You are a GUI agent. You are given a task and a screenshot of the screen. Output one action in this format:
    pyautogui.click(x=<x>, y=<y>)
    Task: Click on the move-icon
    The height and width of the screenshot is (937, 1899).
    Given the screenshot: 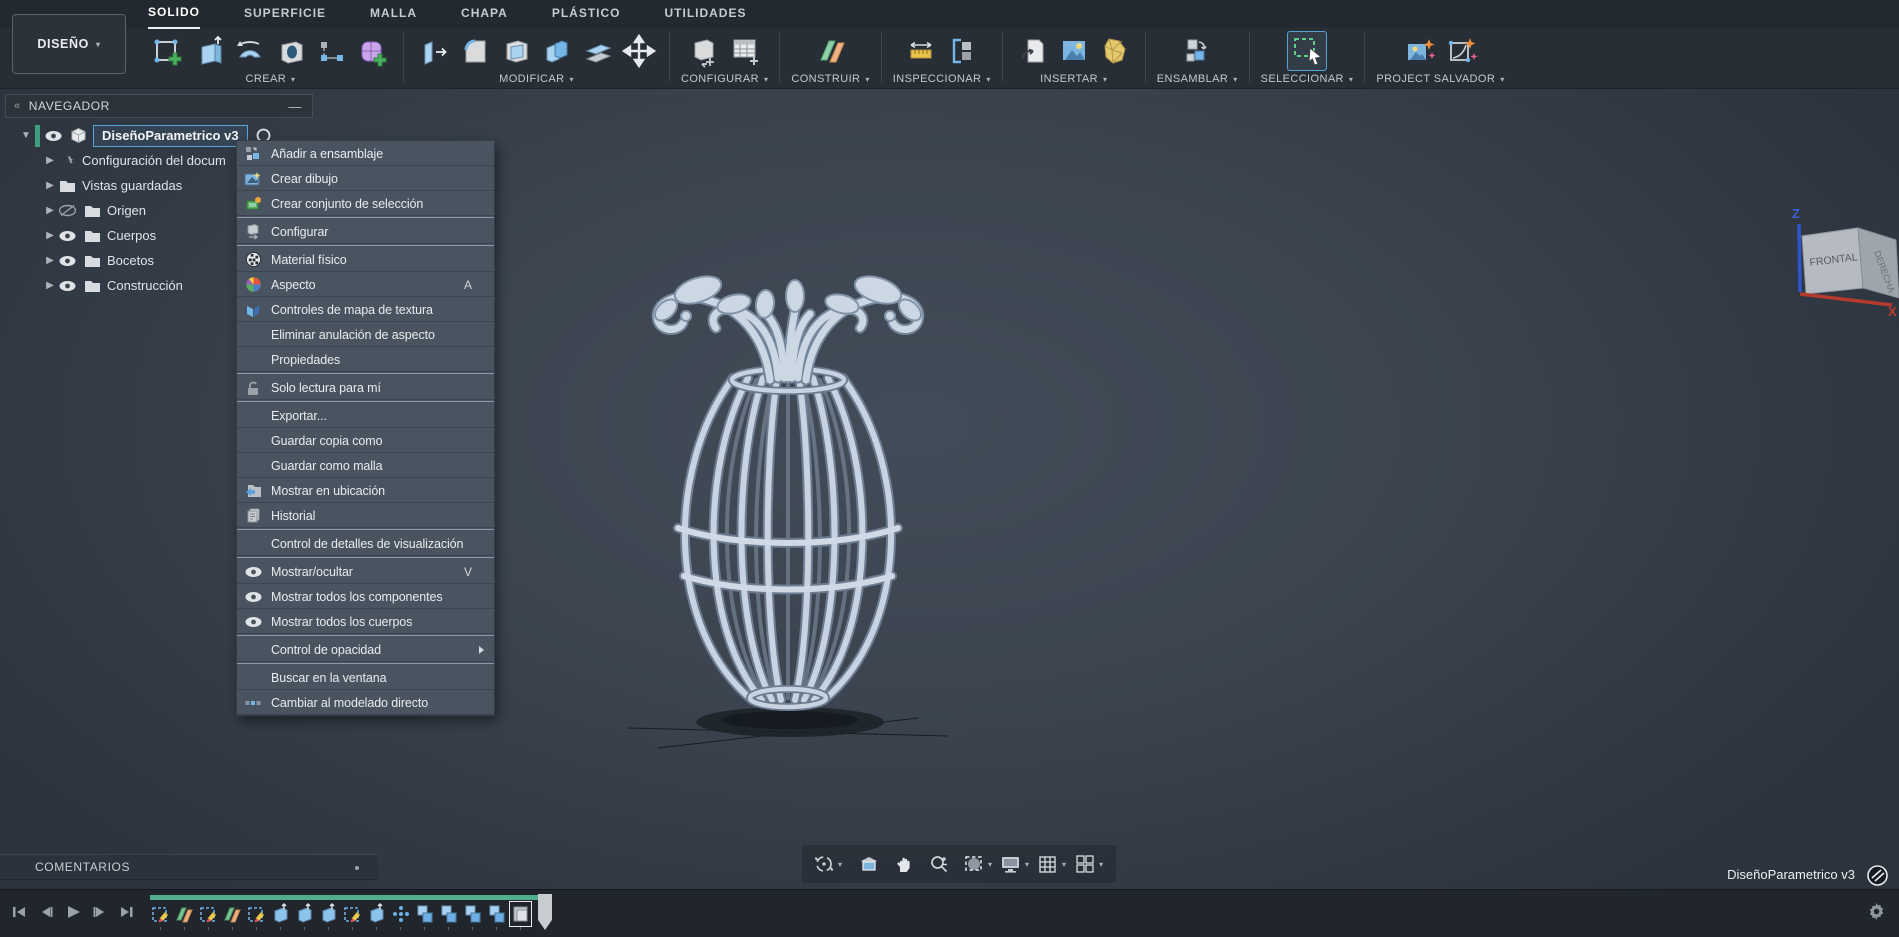 What is the action you would take?
    pyautogui.click(x=639, y=51)
    